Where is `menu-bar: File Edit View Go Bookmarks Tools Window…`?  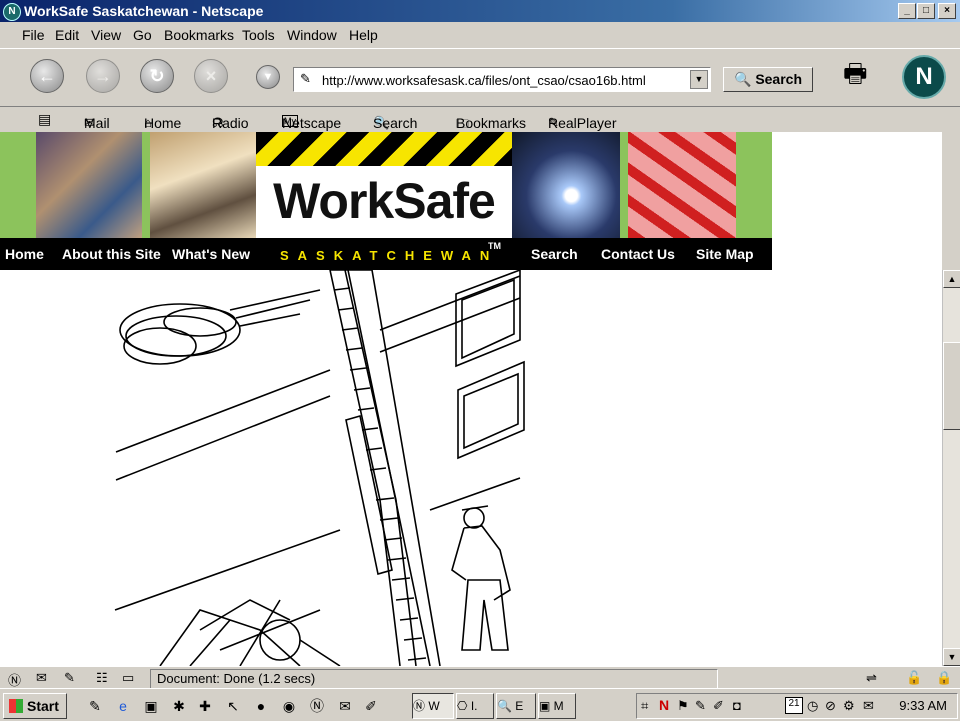
menu-bar: File Edit View Go Bookmarks Tools Window… is located at coordinates (480, 35).